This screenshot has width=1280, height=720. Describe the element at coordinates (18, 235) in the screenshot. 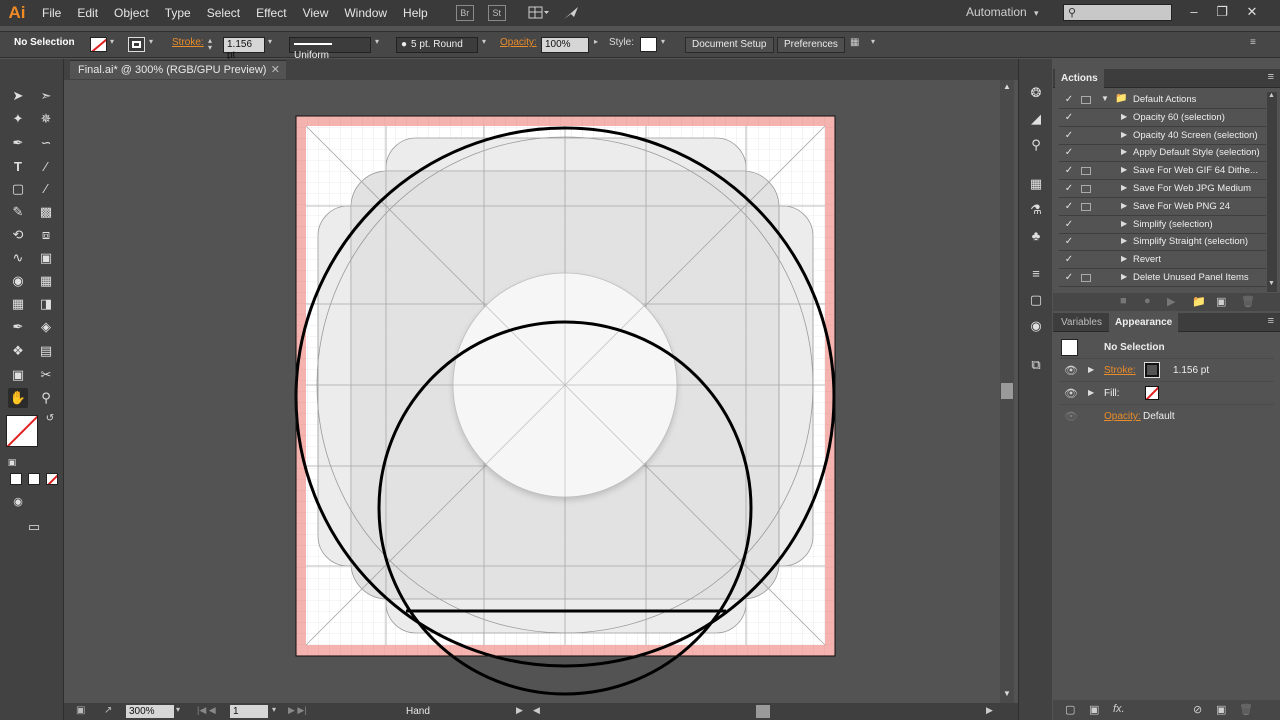

I see `rotate-tool-icon: ⟲` at that location.